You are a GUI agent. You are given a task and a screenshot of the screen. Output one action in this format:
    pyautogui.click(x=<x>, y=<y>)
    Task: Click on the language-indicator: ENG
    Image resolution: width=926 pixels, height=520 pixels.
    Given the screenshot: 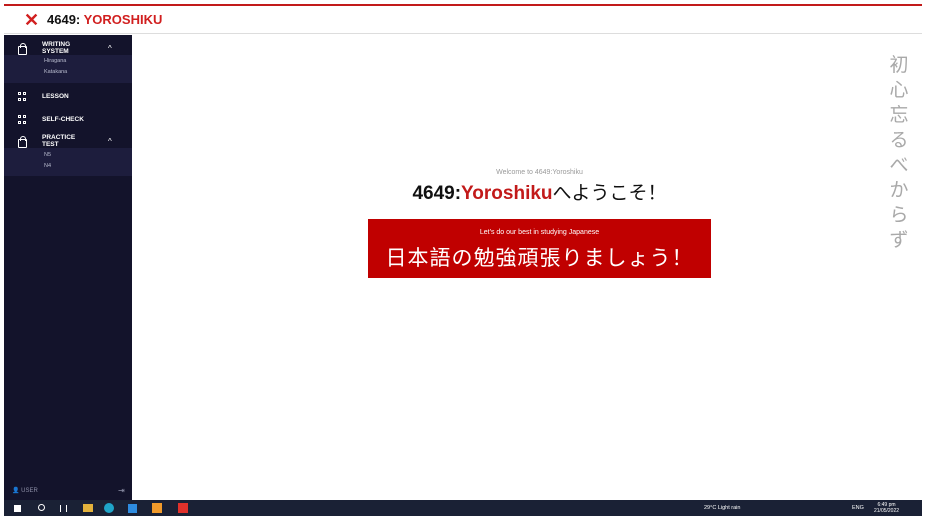 What is the action you would take?
    pyautogui.click(x=858, y=508)
    